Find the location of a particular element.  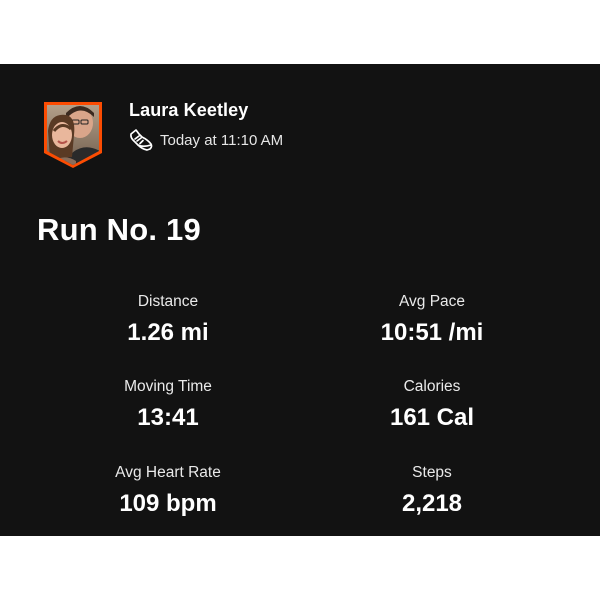

stat-value: 1.26 mi is located at coordinates (168, 332).